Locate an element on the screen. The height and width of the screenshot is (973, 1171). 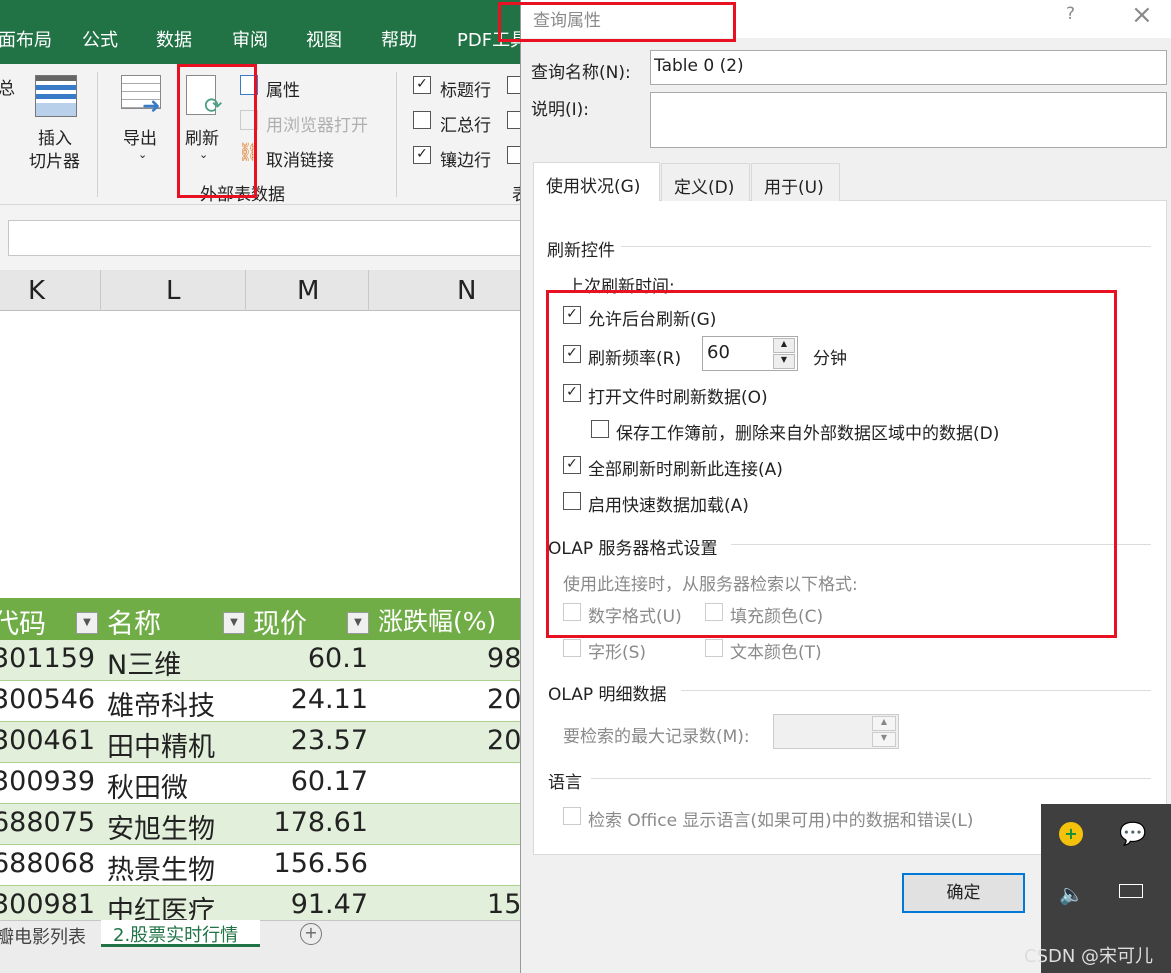
highlight-box-refresh is located at coordinates (217, 131).